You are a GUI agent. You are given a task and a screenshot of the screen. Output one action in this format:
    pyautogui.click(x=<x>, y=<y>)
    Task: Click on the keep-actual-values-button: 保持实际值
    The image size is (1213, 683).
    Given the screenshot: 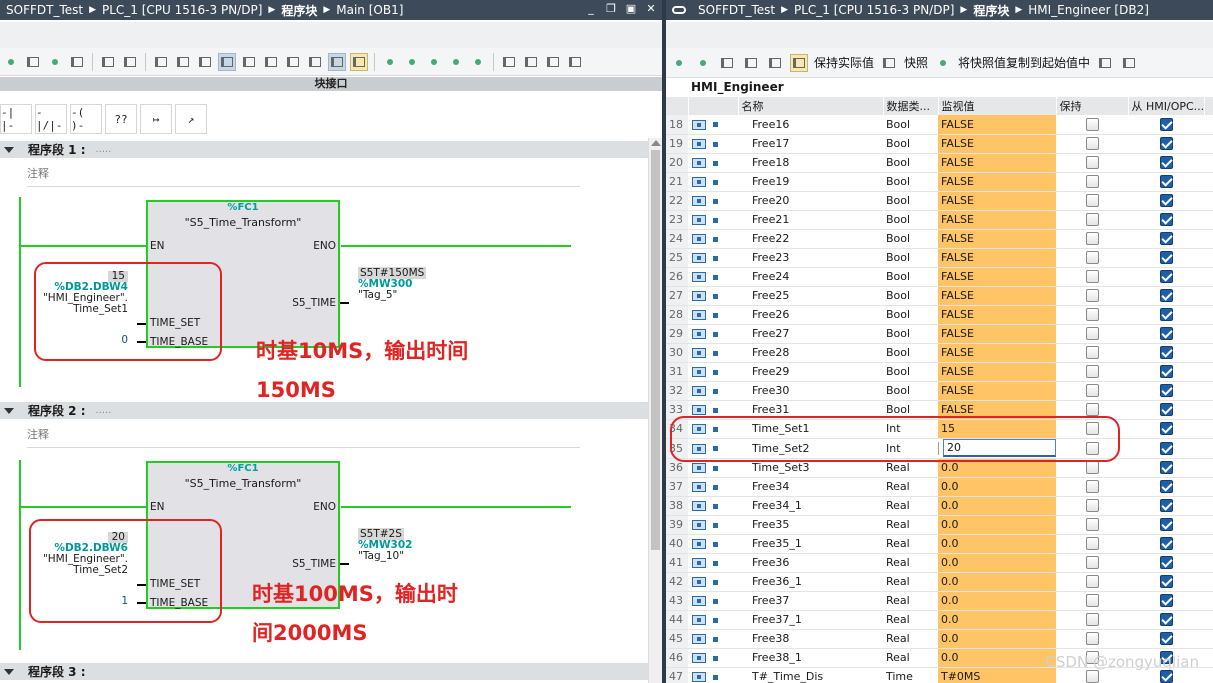 What is the action you would take?
    pyautogui.click(x=844, y=62)
    